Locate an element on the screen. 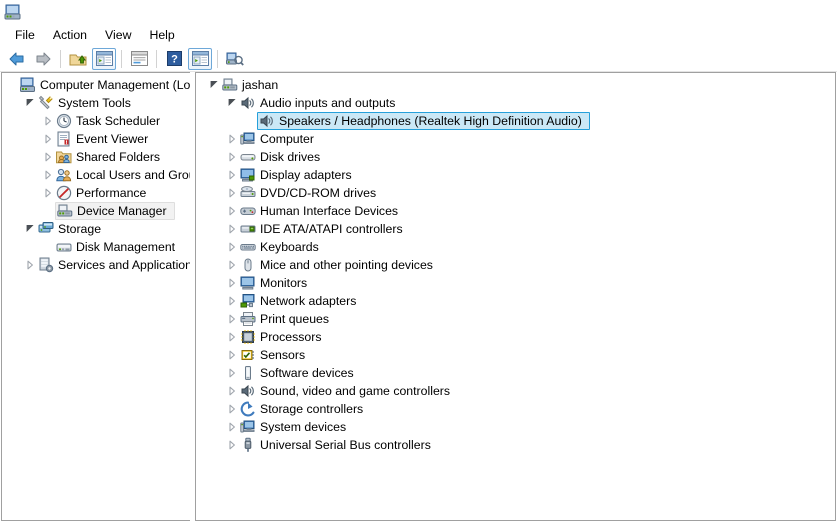  tree-row: System Tools is located at coordinates (96, 103).